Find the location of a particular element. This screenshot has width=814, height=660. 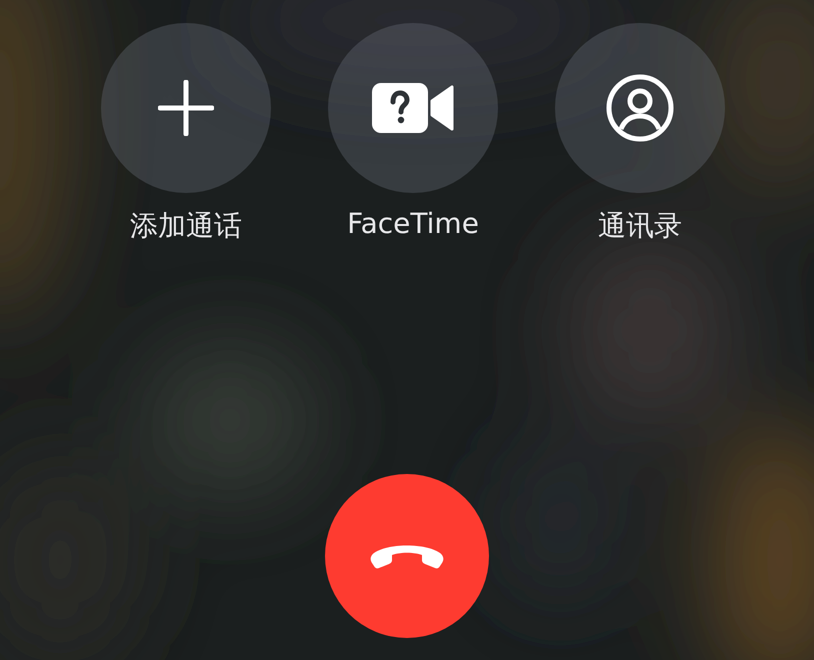

button-label: 添加通话 is located at coordinates (186, 226).